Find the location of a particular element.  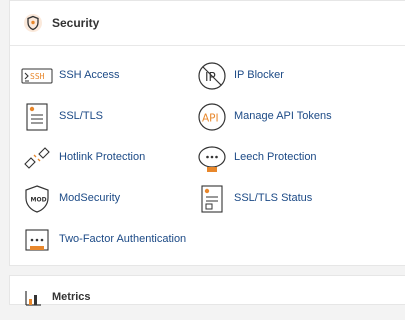

leech-protection-link: Leech Protection is located at coordinates (288, 160).